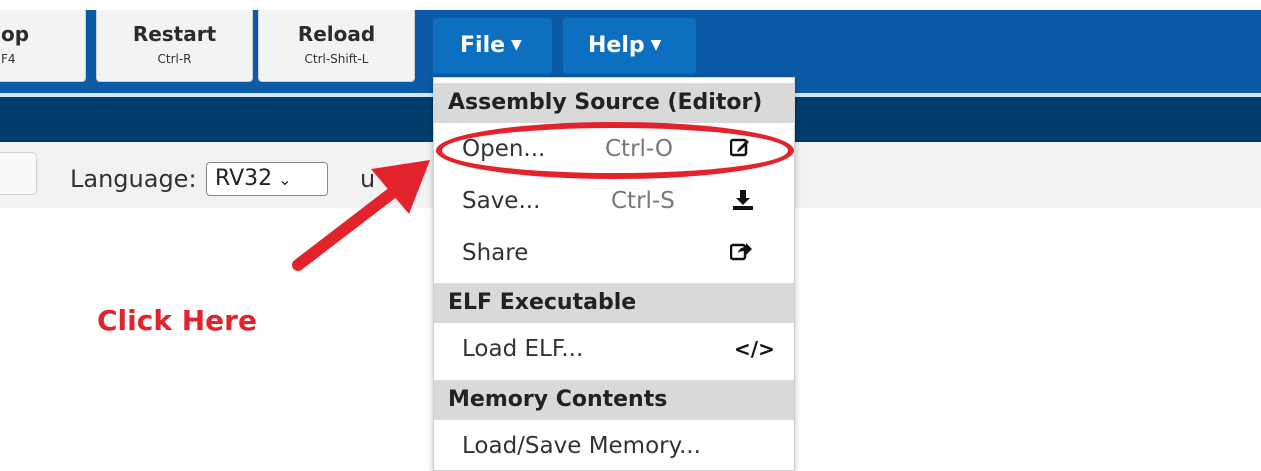 The height and width of the screenshot is (471, 1261). Describe the element at coordinates (361, 215) in the screenshot. I see `annotation-arrow` at that location.